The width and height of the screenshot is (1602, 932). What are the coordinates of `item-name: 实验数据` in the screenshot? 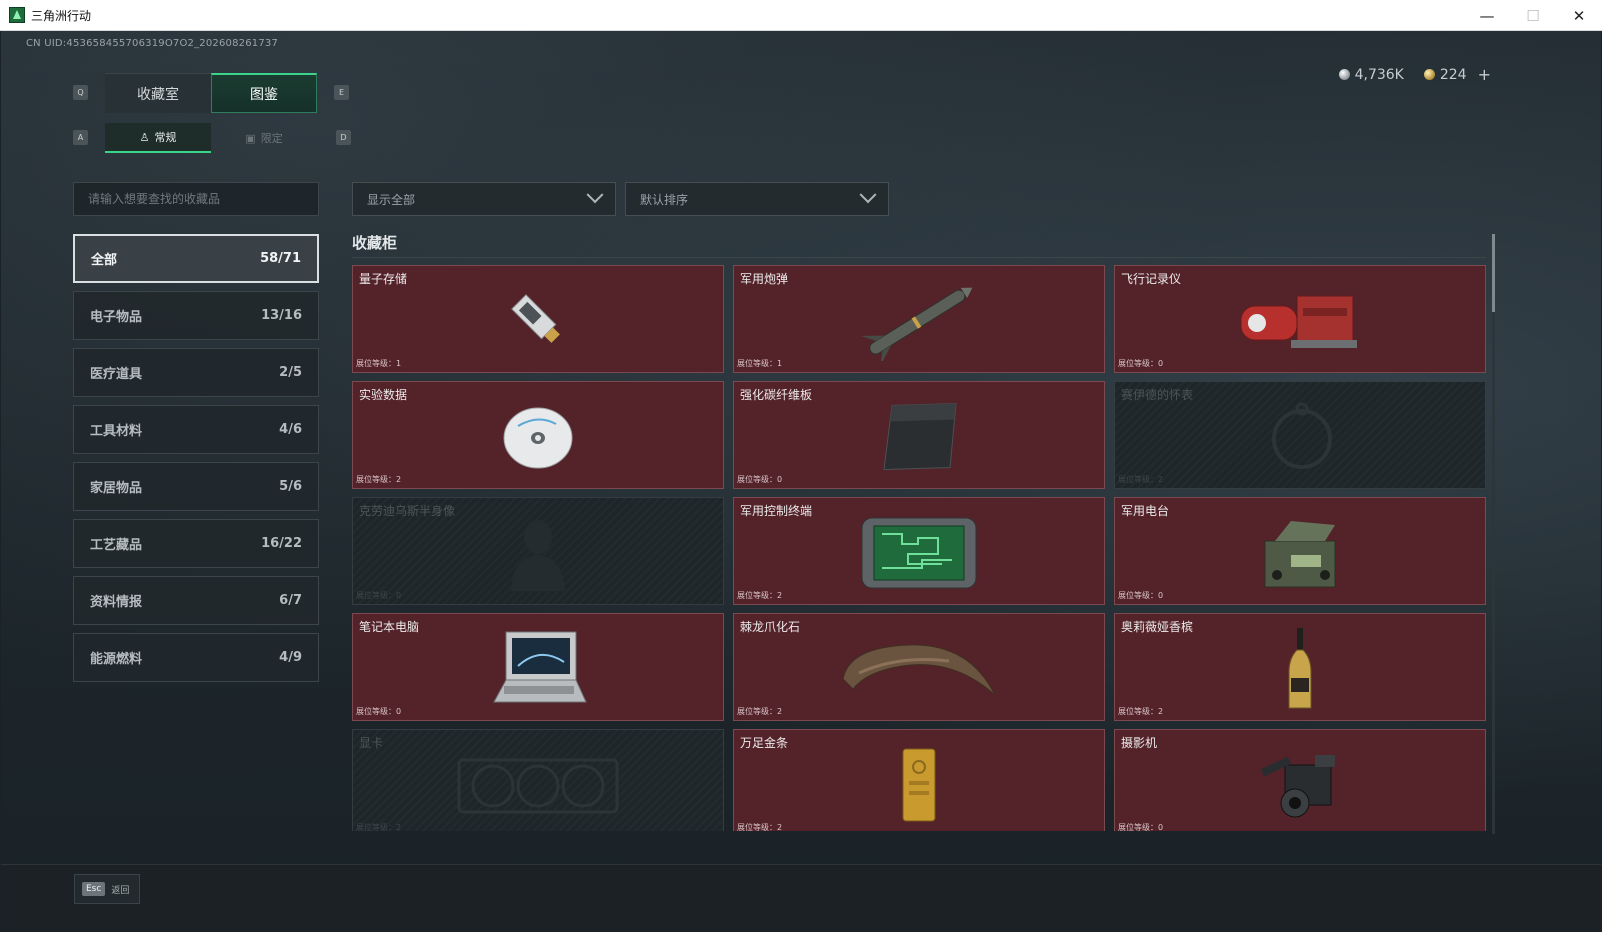 It's located at (383, 395).